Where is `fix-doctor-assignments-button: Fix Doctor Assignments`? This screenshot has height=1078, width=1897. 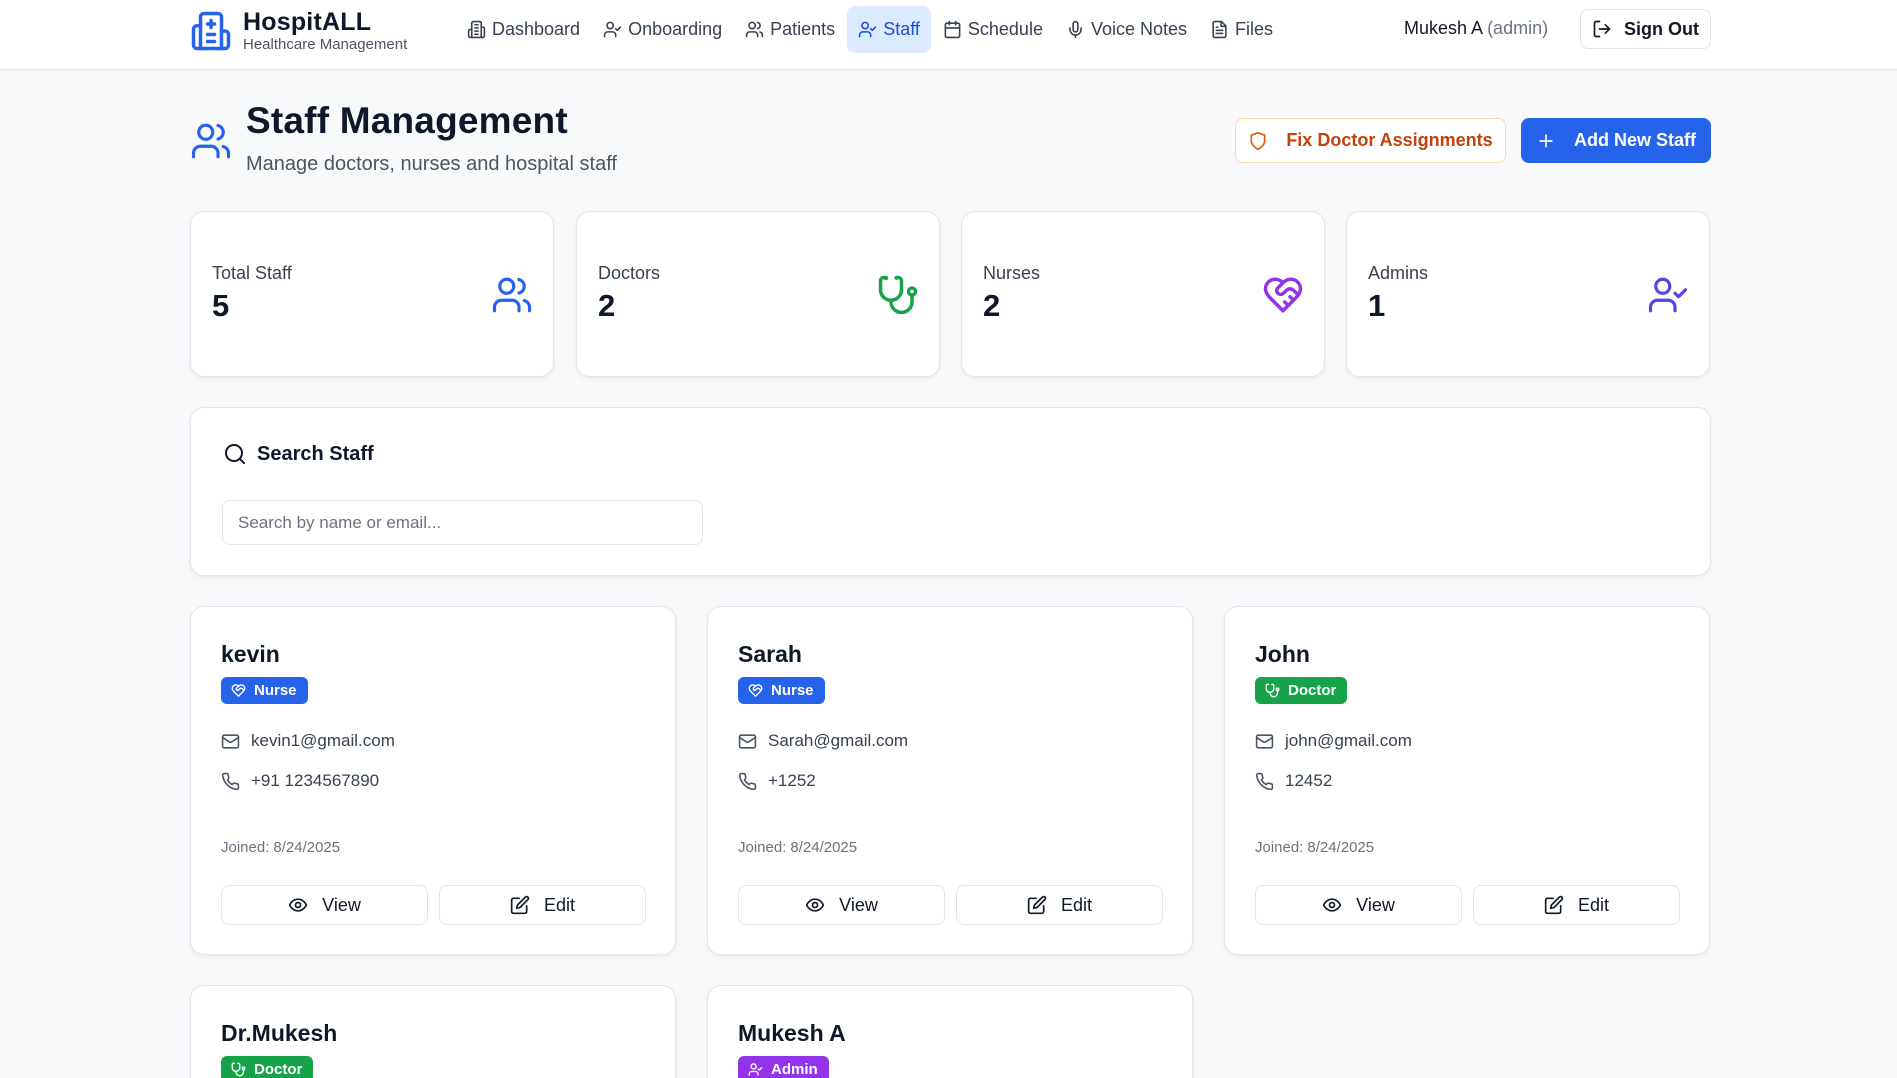 fix-doctor-assignments-button: Fix Doctor Assignments is located at coordinates (1370, 140).